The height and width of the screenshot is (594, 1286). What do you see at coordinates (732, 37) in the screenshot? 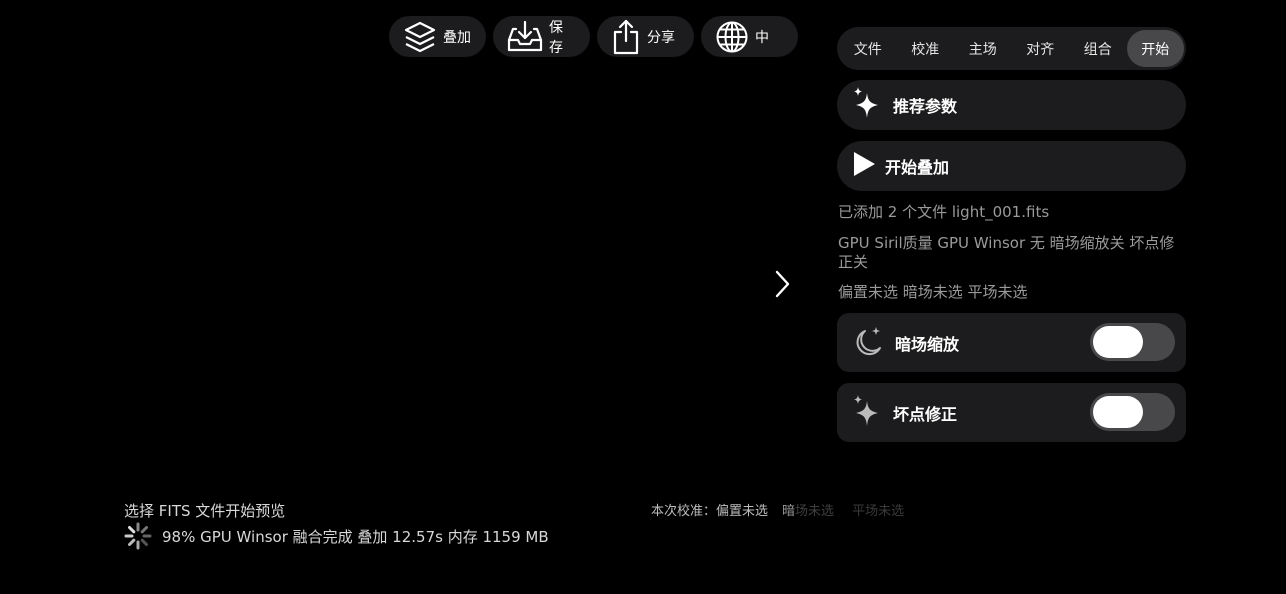
I see `globe-icon` at bounding box center [732, 37].